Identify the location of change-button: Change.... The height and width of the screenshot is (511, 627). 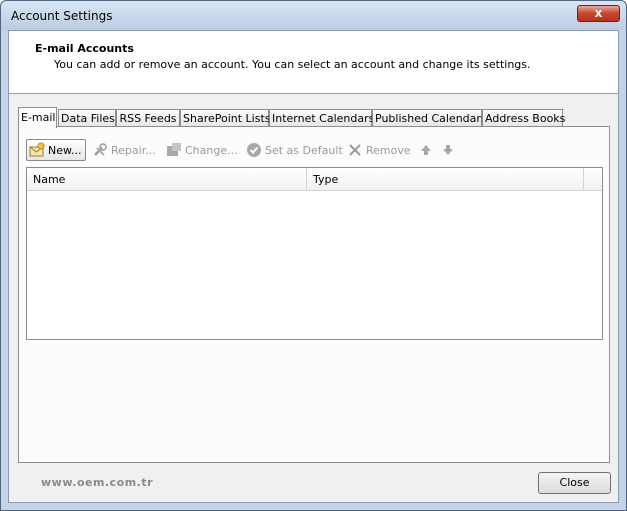
(202, 150).